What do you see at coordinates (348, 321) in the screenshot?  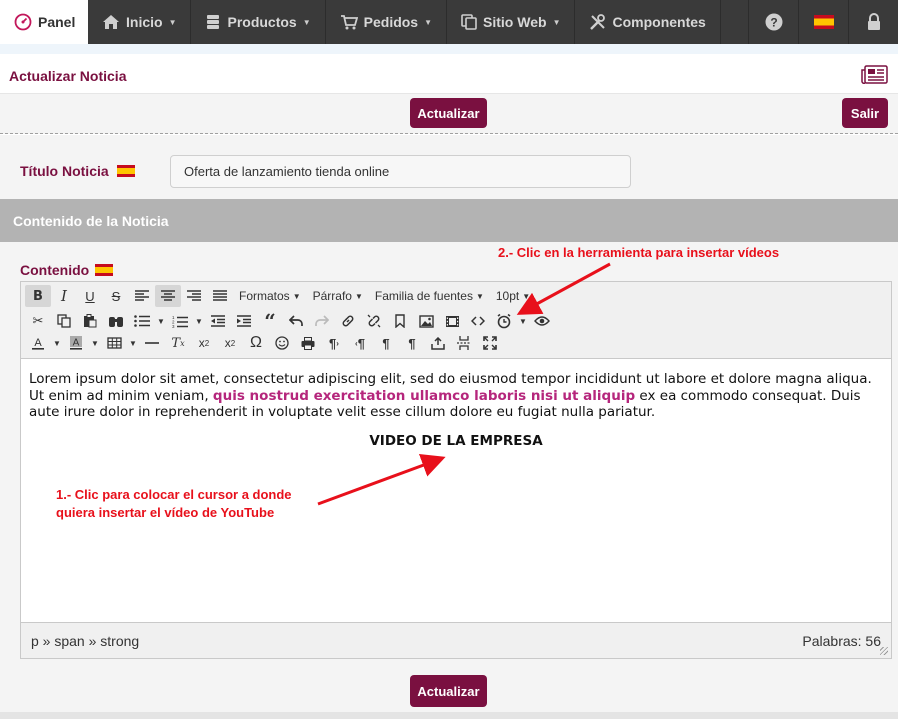 I see `link-icon` at bounding box center [348, 321].